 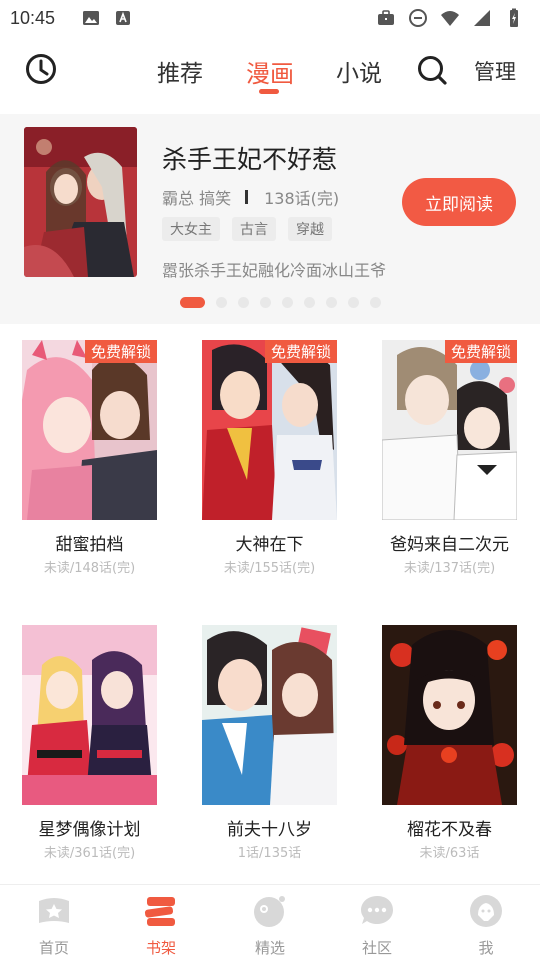 I want to click on comic-progress: 未读/137话(完), so click(x=449, y=568).